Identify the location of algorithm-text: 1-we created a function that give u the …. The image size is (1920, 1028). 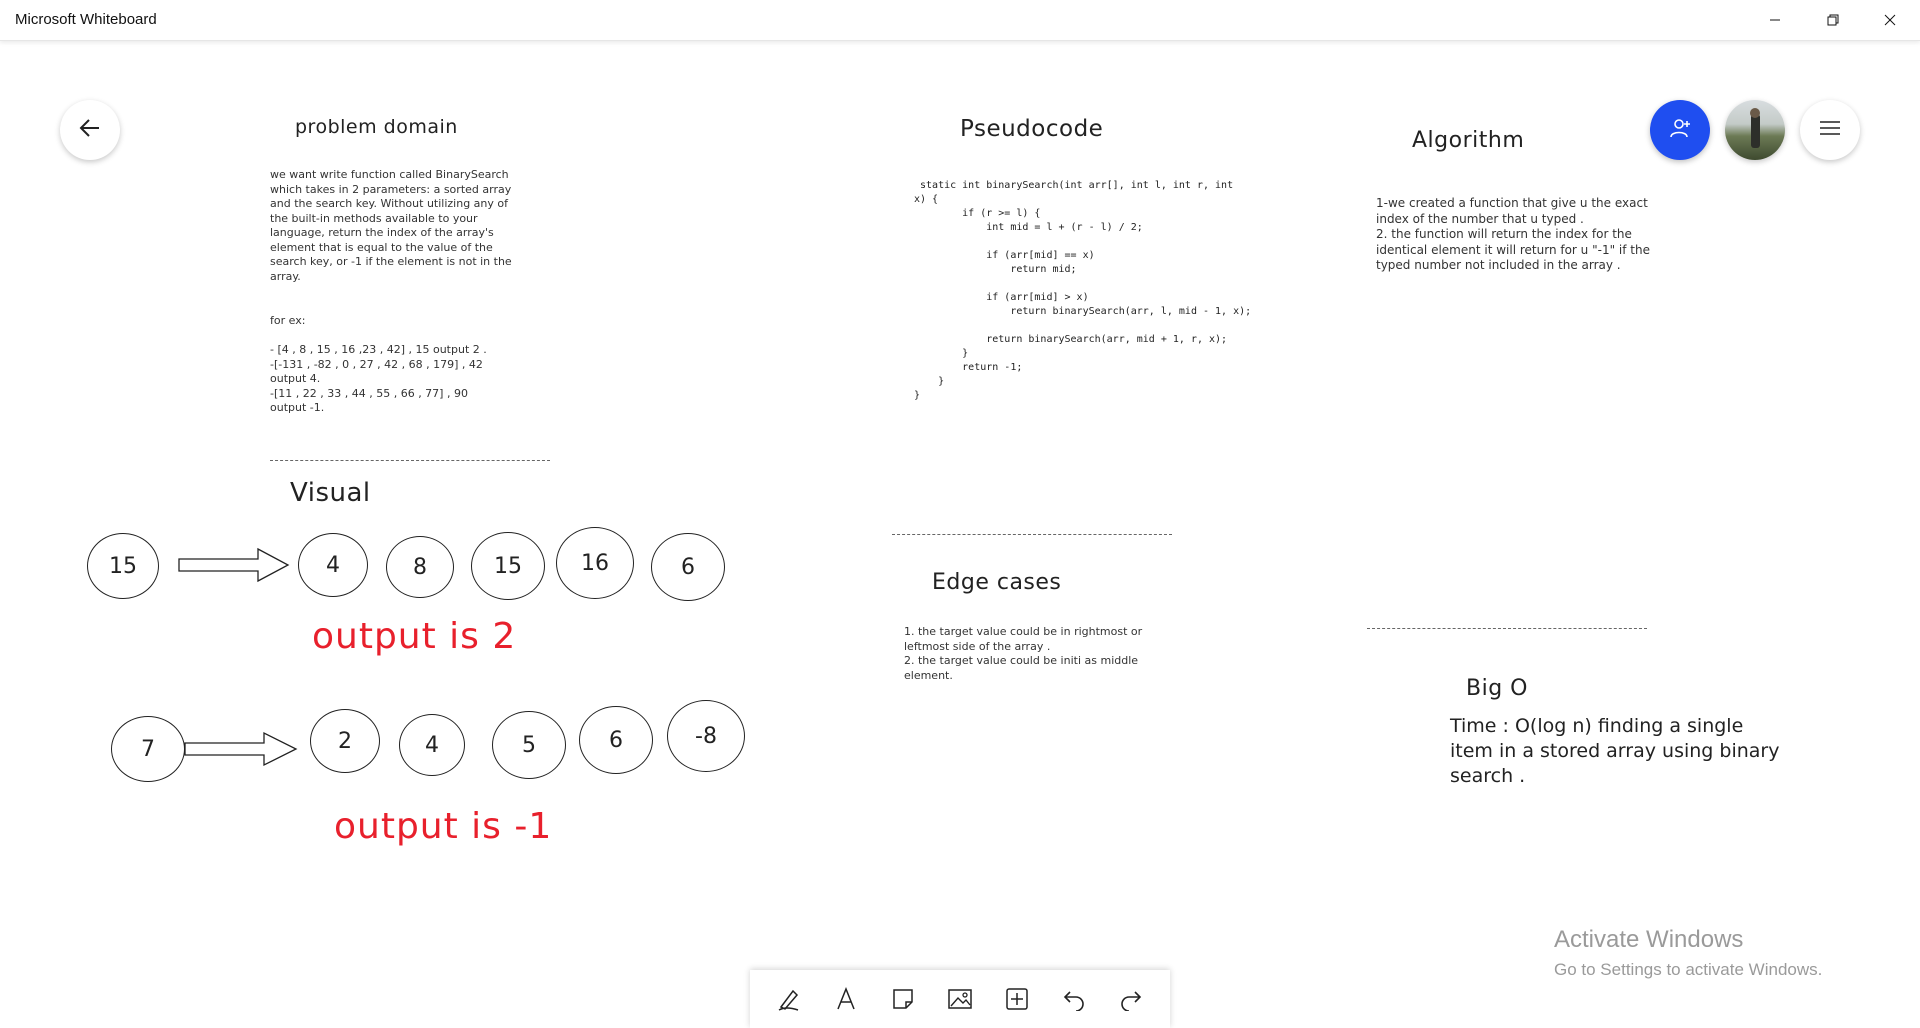
(1513, 234).